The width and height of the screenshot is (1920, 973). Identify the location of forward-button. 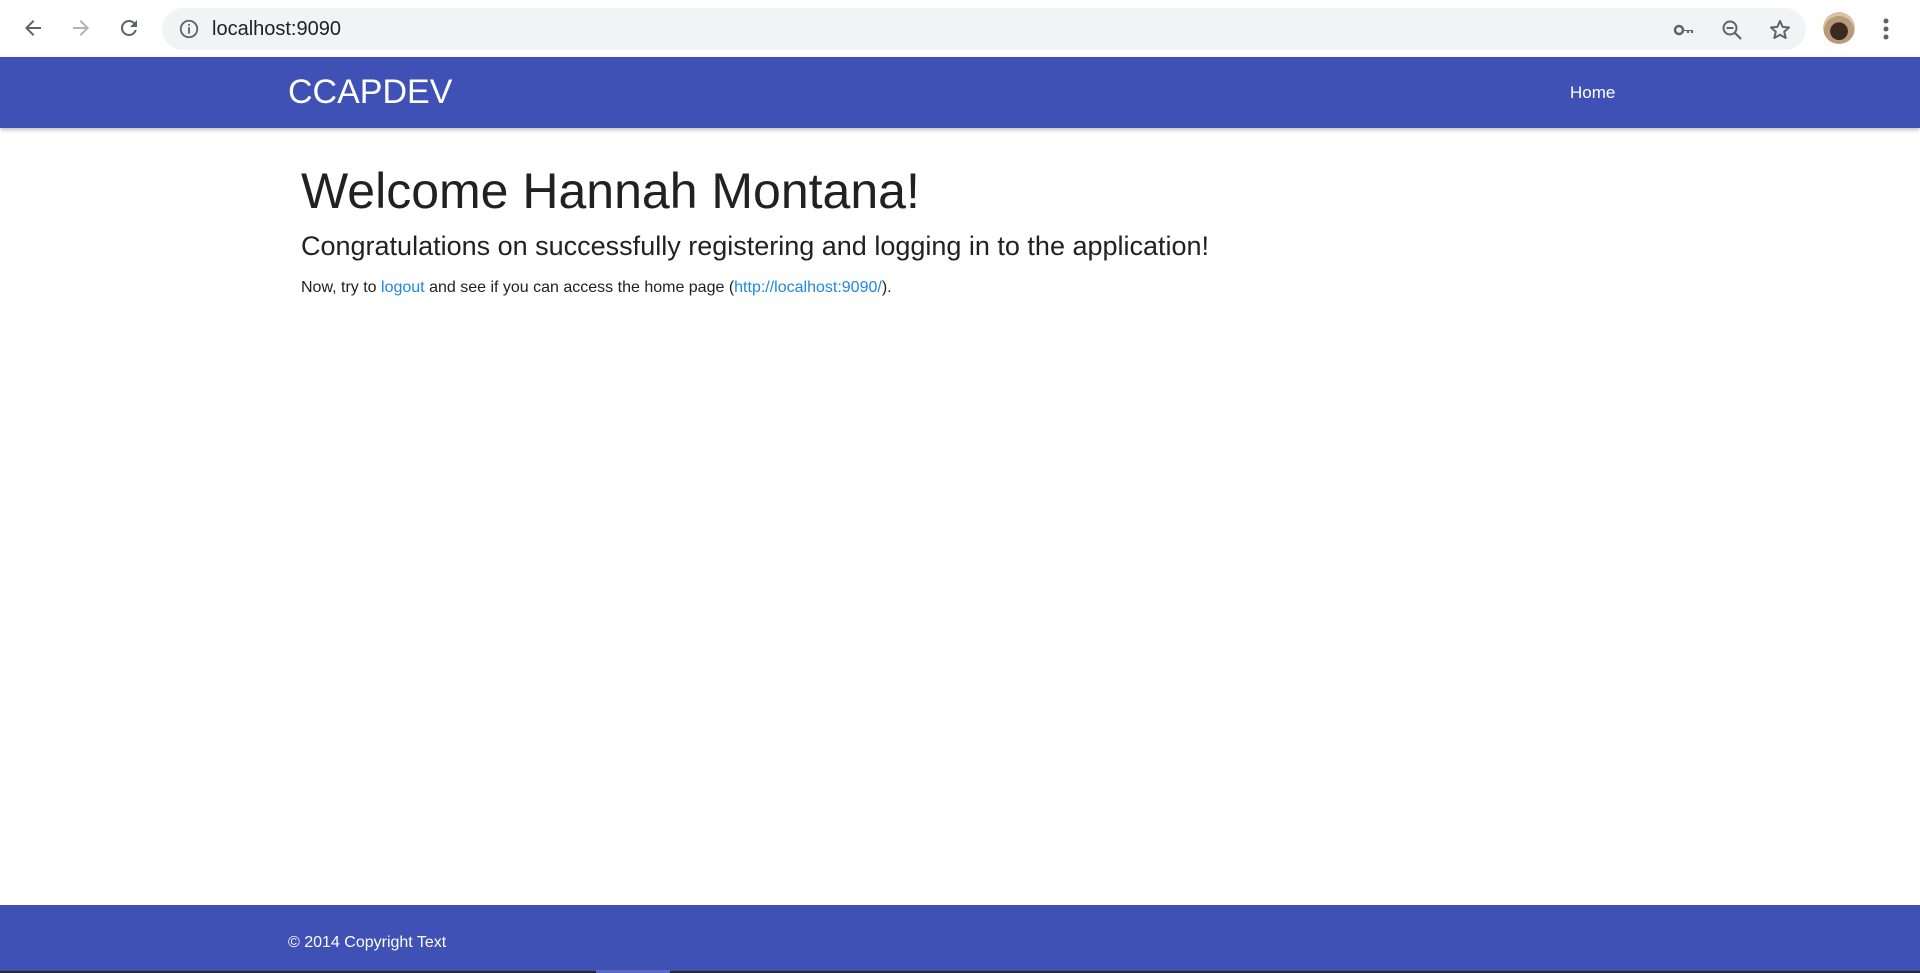
(81, 28).